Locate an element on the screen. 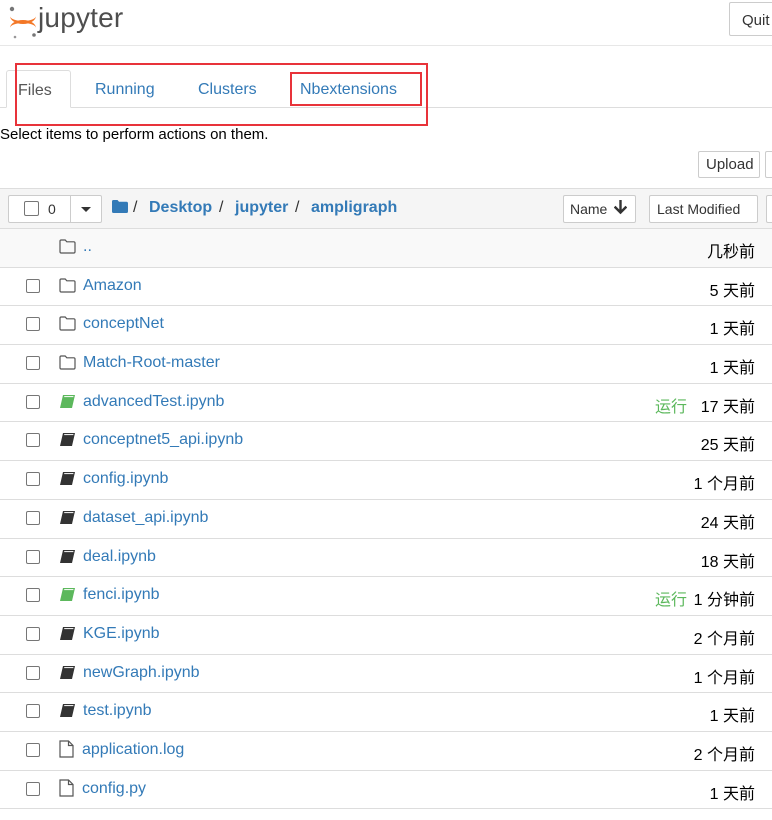 The width and height of the screenshot is (772, 820). breadcrumb-desktop: Desktop is located at coordinates (180, 208).